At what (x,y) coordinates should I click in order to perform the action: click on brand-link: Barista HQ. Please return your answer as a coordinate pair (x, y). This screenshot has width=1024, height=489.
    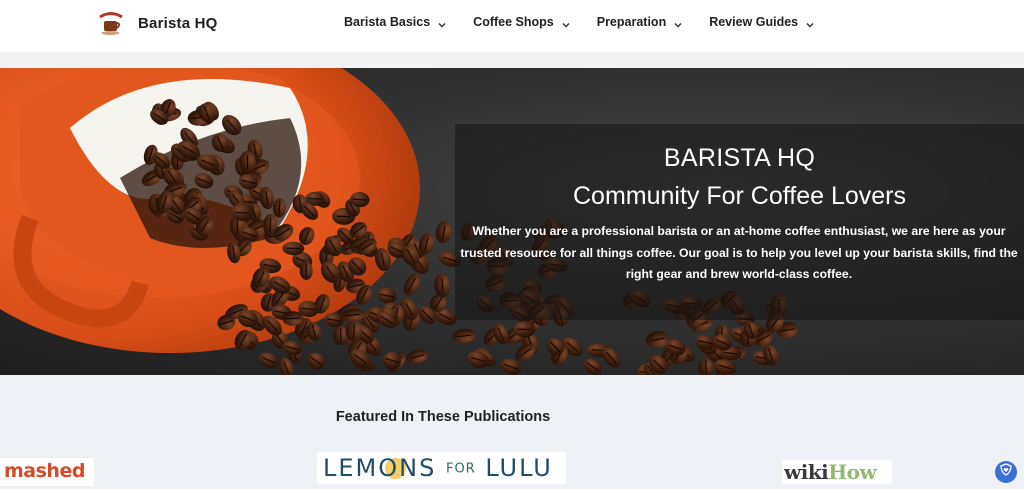
    Looking at the image, I should click on (157, 23).